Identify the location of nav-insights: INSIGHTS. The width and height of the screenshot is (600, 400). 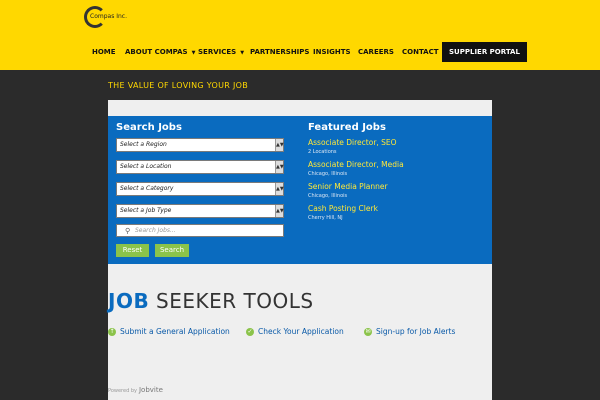
(332, 52).